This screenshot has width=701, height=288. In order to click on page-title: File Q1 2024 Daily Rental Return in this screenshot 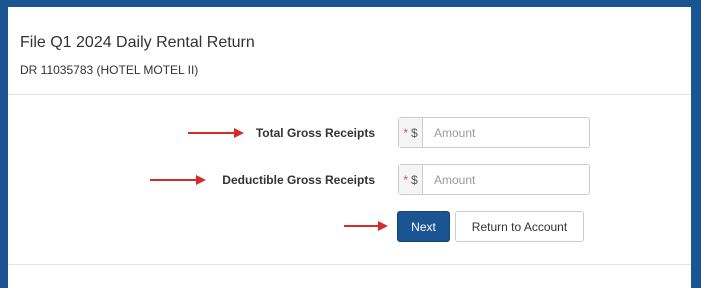, I will do `click(137, 42)`.